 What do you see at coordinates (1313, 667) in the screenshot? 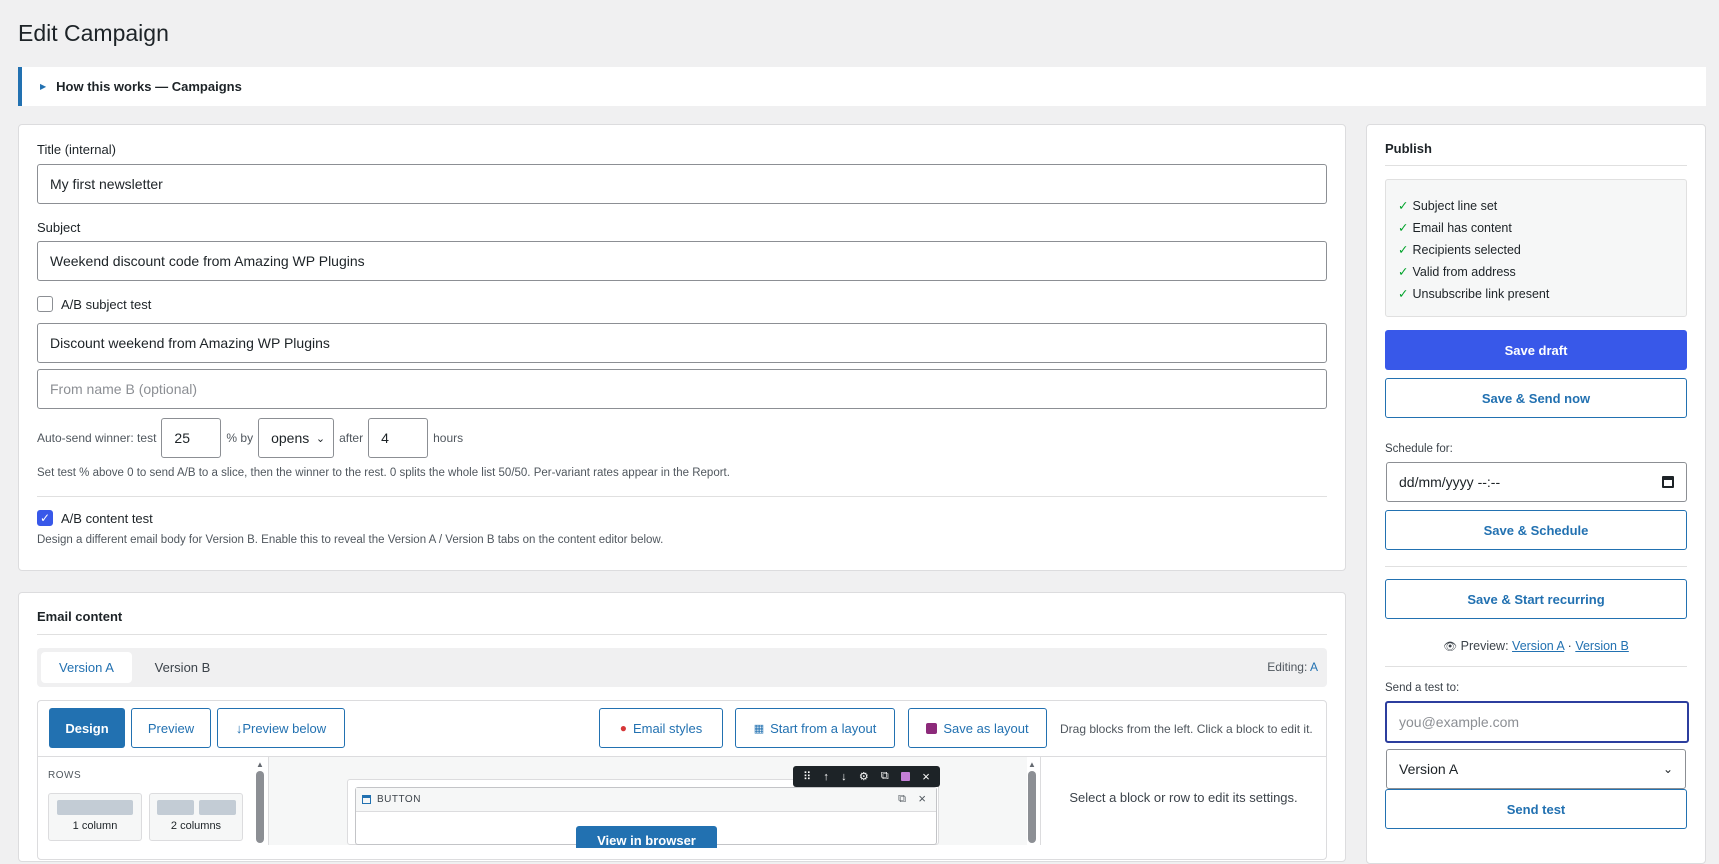
I see `editing-value: A` at bounding box center [1313, 667].